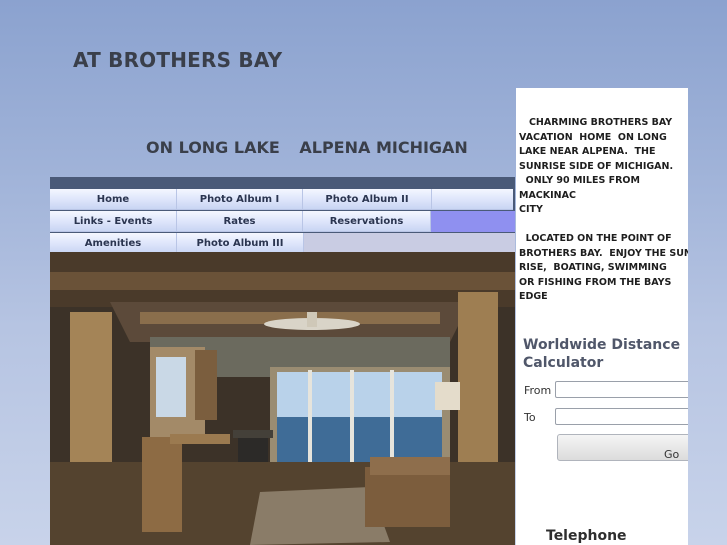 The image size is (727, 545). Describe the element at coordinates (240, 221) in the screenshot. I see `nav-rates: Rates` at that location.